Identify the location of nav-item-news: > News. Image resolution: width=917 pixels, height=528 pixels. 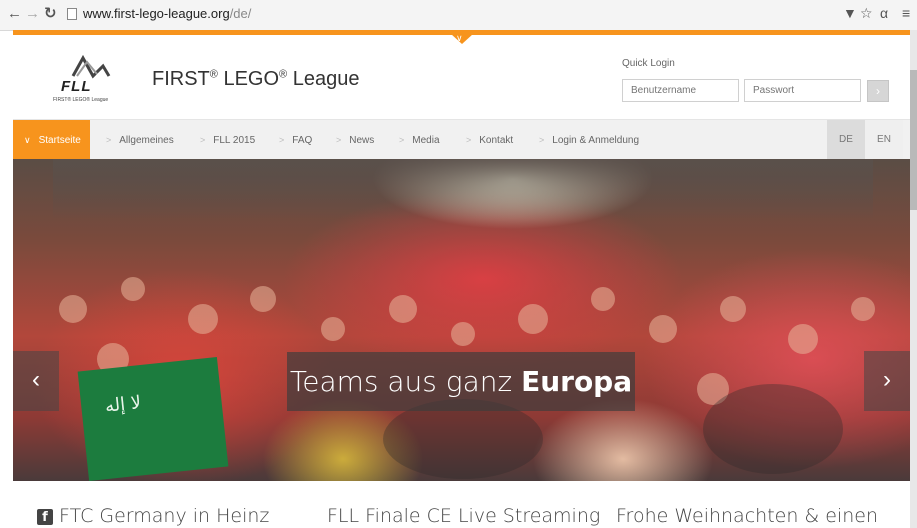
(355, 140).